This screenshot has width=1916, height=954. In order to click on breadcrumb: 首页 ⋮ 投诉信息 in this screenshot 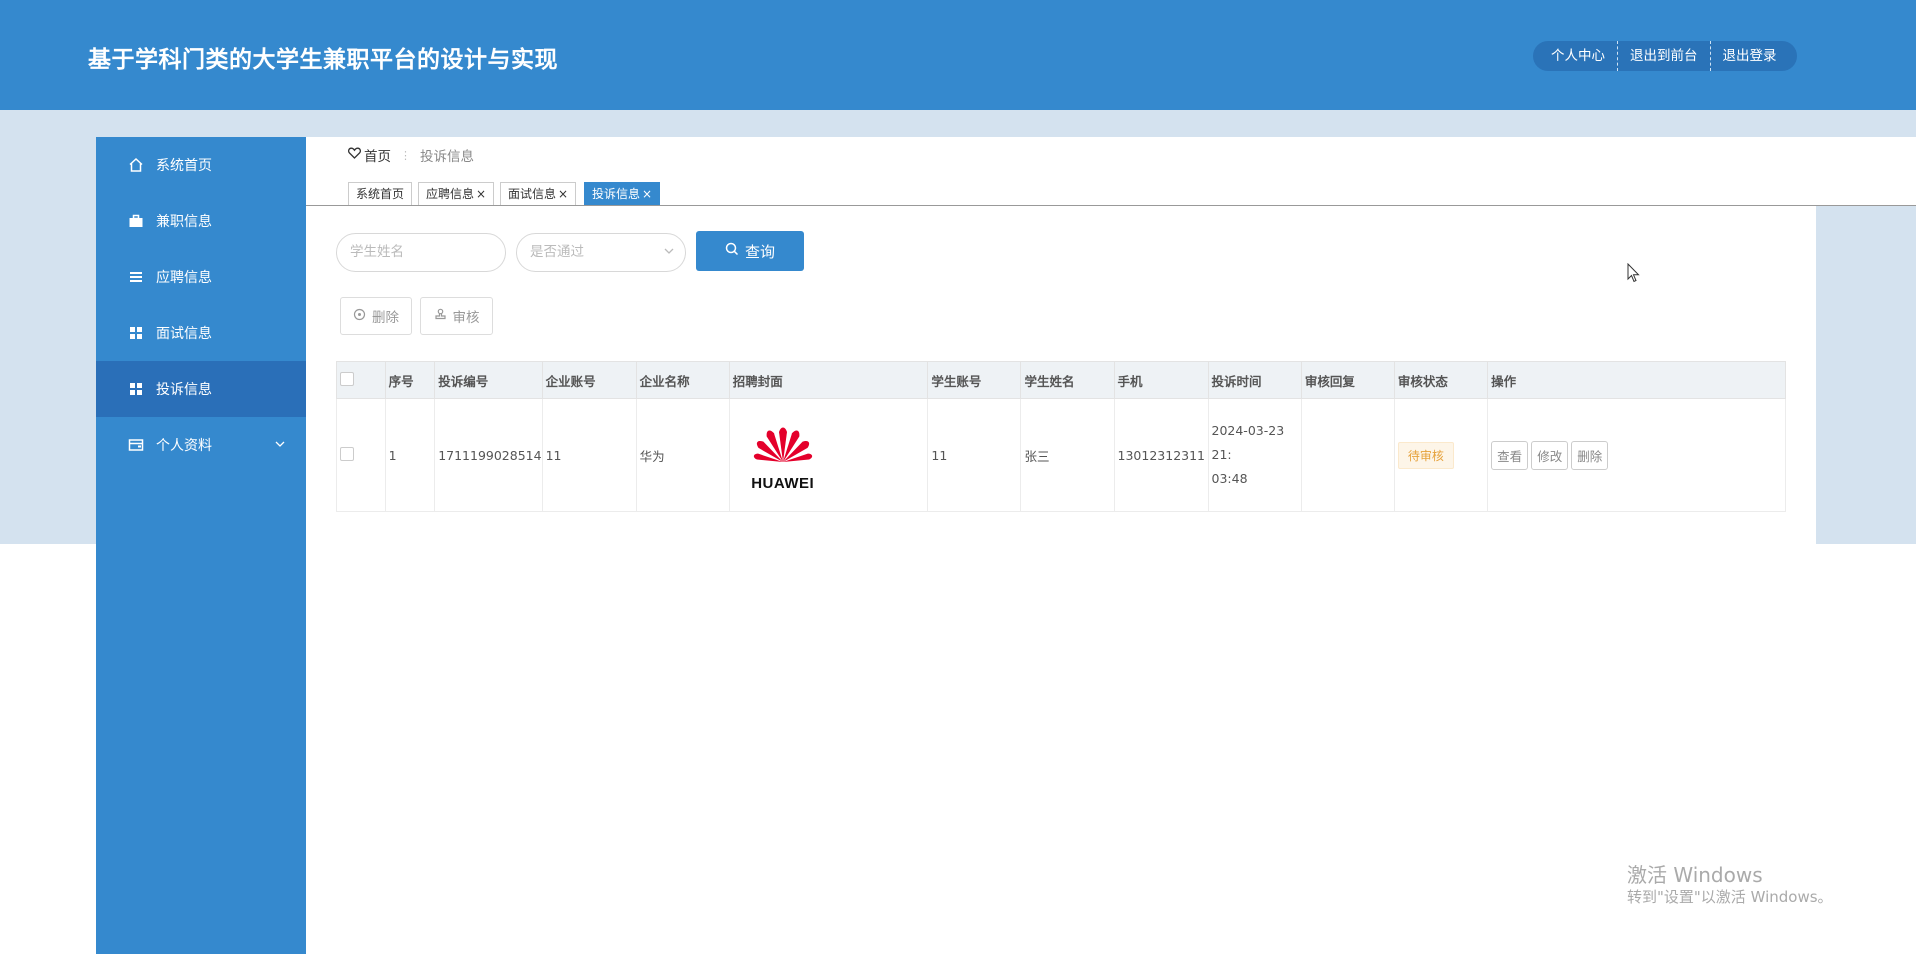, I will do `click(411, 155)`.